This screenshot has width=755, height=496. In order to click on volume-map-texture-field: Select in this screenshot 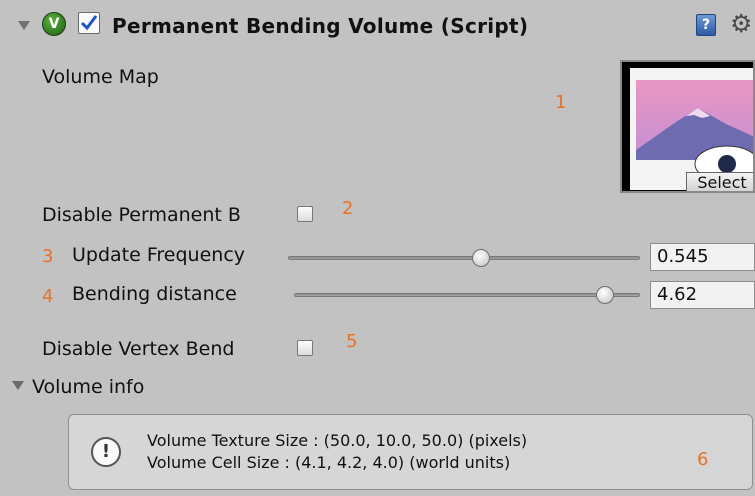, I will do `click(687, 126)`.